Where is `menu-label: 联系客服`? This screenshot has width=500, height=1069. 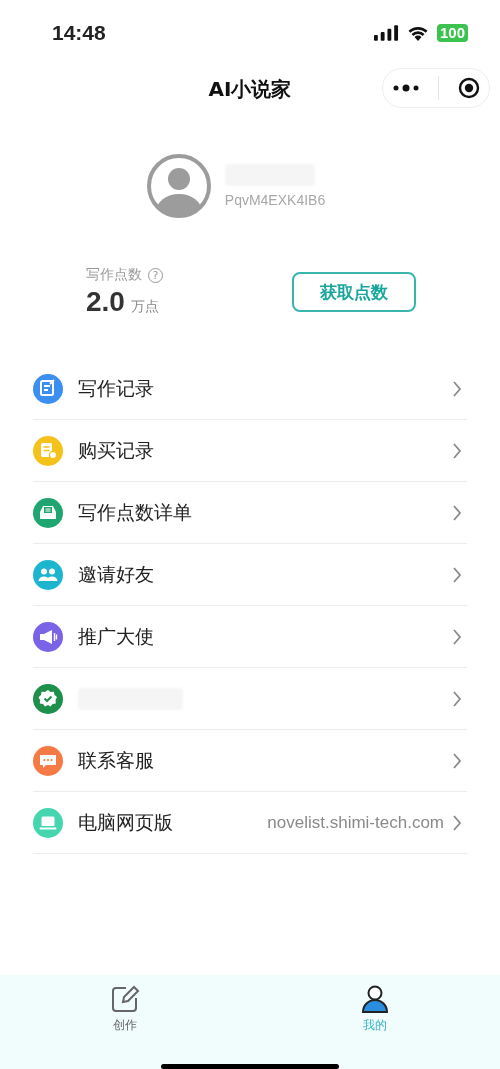 menu-label: 联系客服 is located at coordinates (116, 760).